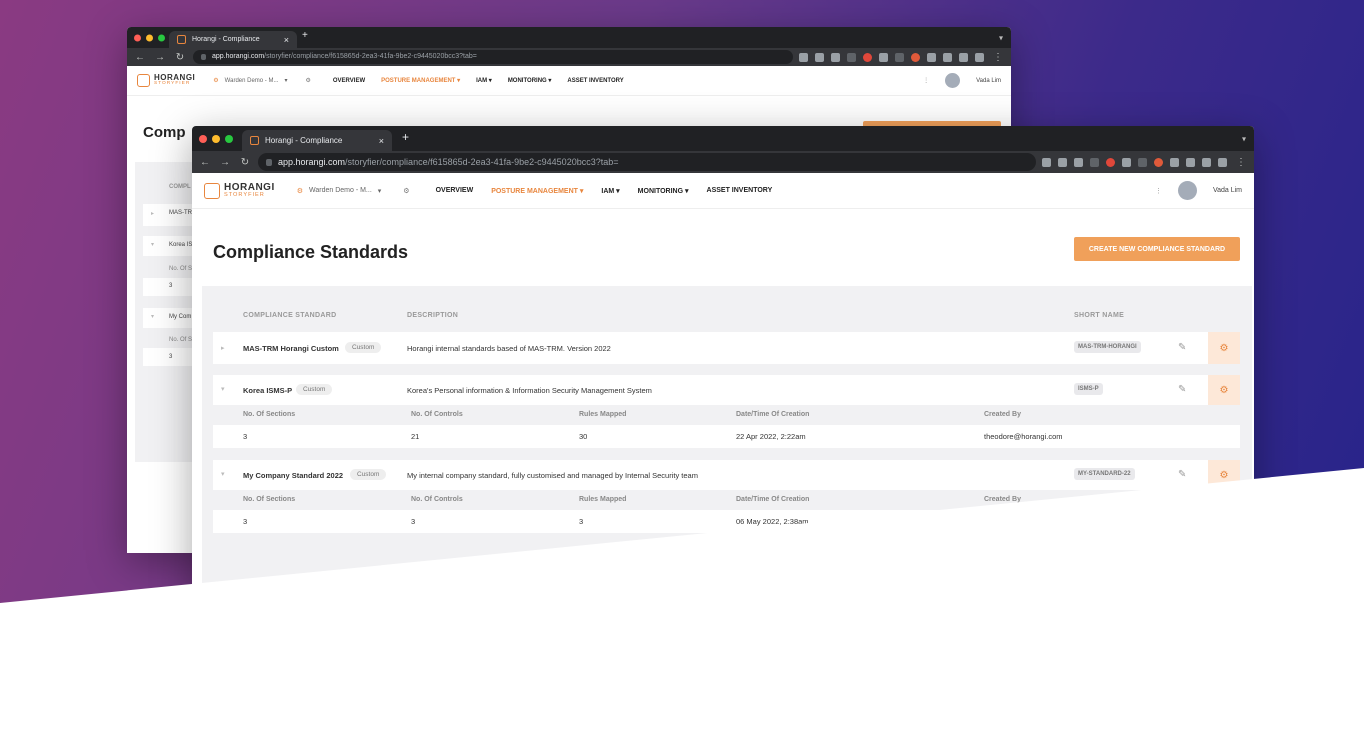  I want to click on short-name-badge: MY-STANDARD-22, so click(1104, 474).